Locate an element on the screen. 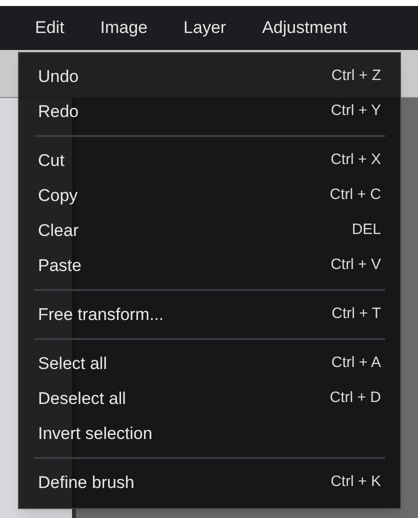  shortcut-label: Ctrl + Z is located at coordinates (356, 76).